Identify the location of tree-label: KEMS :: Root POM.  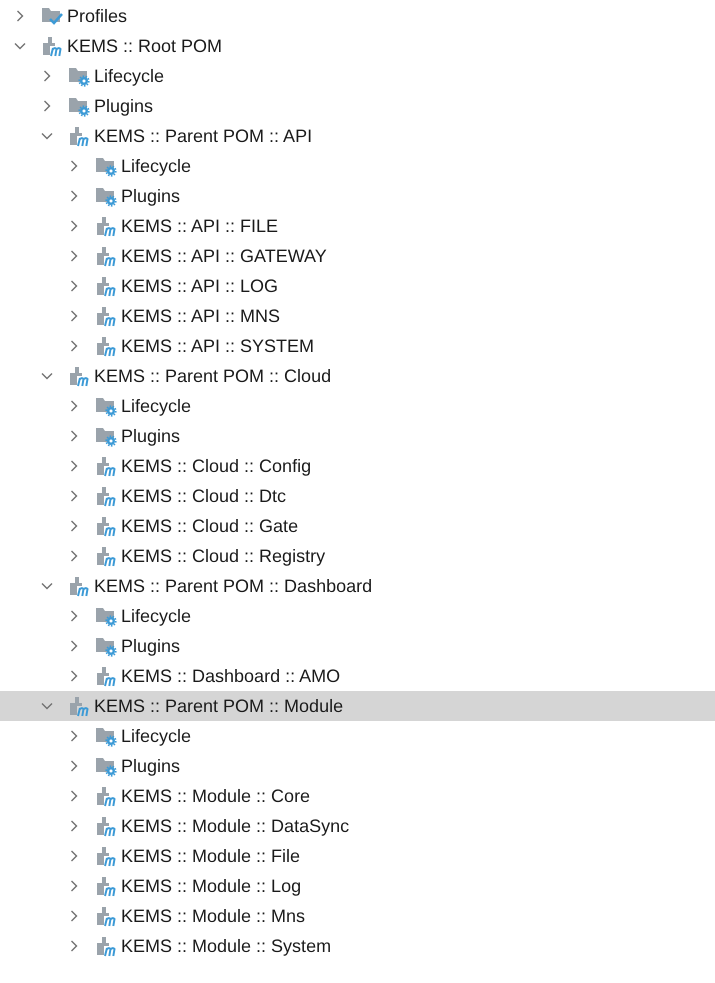
(144, 46).